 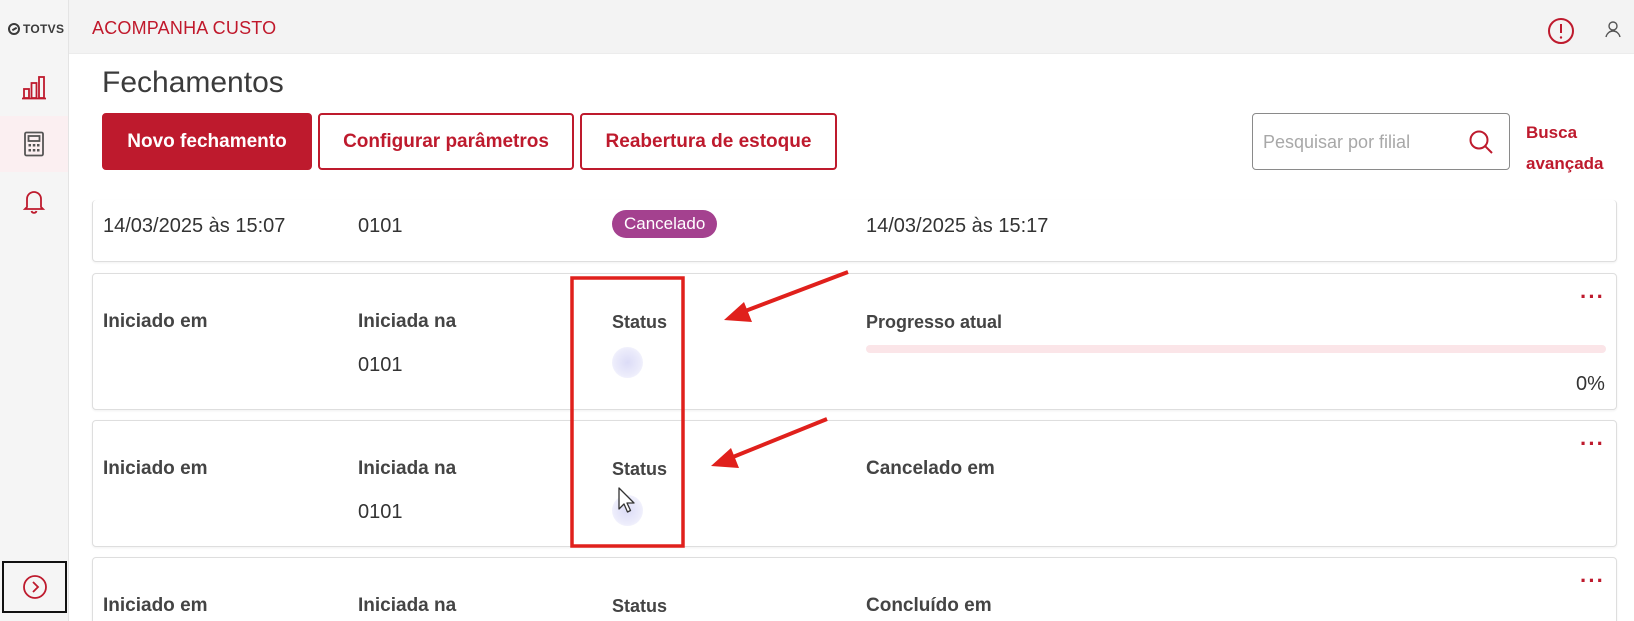 I want to click on branch-search, so click(x=1381, y=141).